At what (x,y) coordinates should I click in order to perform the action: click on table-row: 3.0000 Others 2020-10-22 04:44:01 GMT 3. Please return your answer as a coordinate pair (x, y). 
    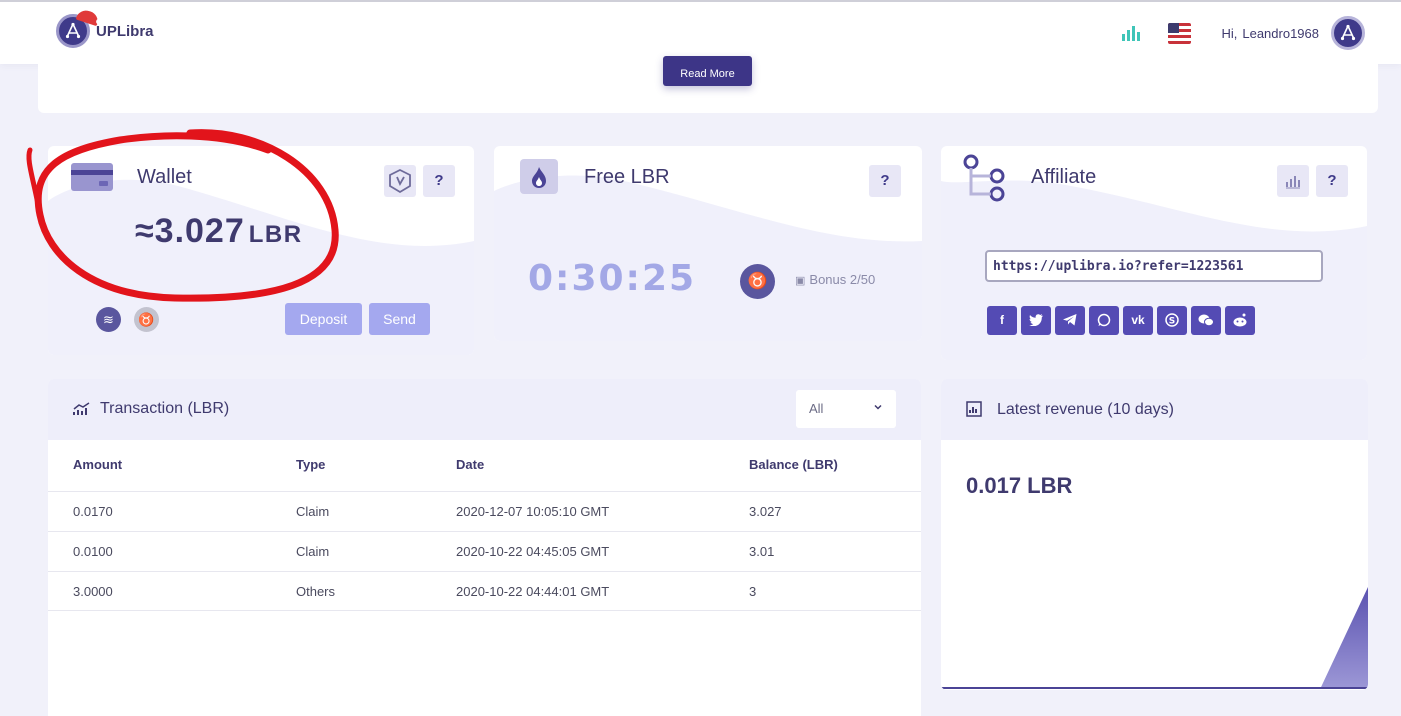
    Looking at the image, I should click on (484, 591).